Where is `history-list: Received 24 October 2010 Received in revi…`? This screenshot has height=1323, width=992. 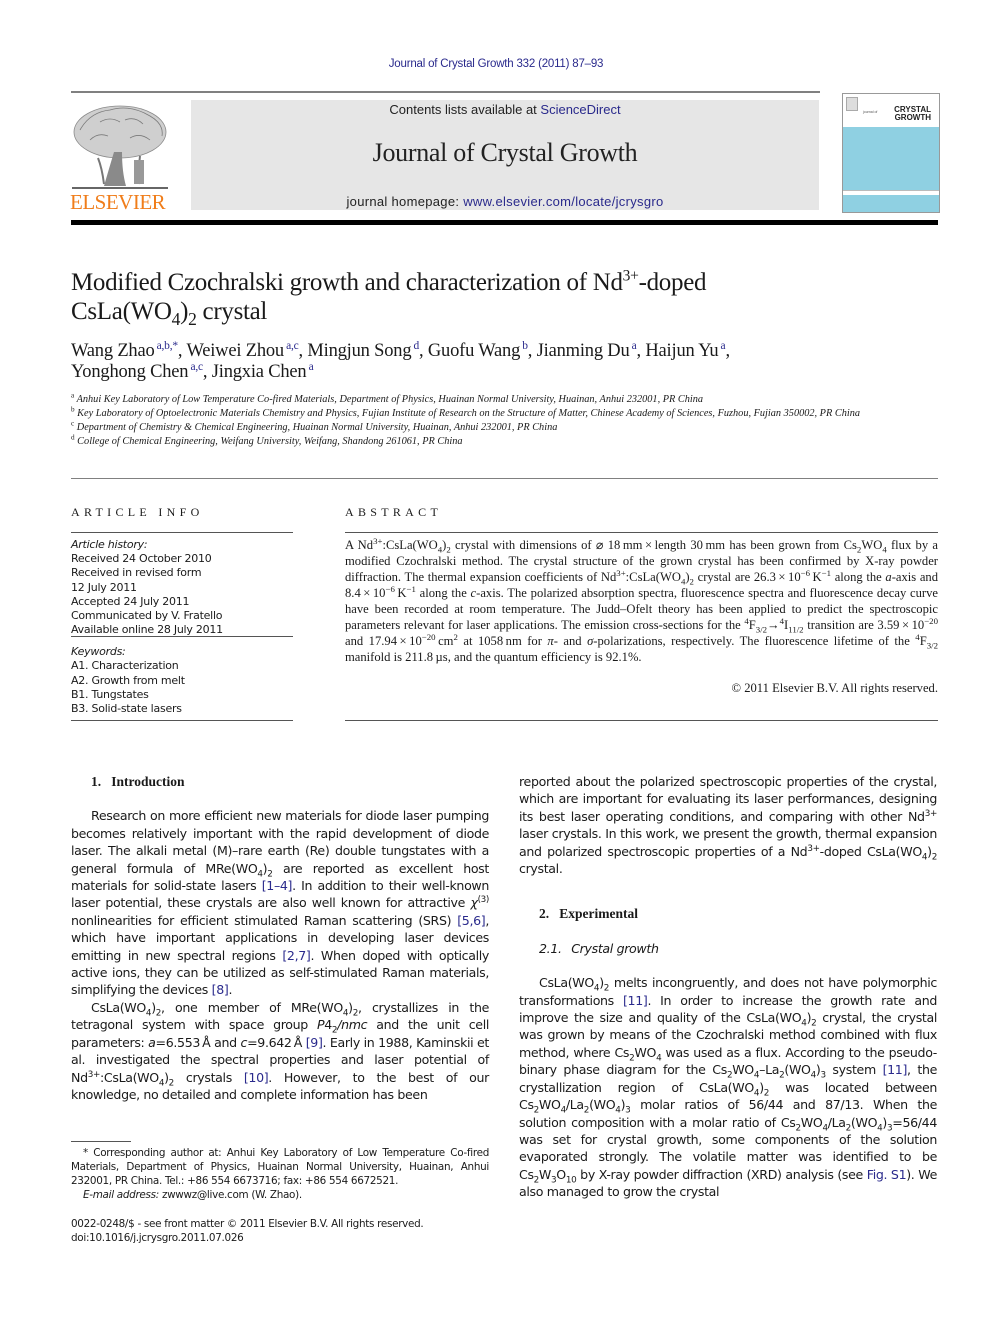
history-list: Received 24 October 2010 Received in revi… is located at coordinates (182, 594).